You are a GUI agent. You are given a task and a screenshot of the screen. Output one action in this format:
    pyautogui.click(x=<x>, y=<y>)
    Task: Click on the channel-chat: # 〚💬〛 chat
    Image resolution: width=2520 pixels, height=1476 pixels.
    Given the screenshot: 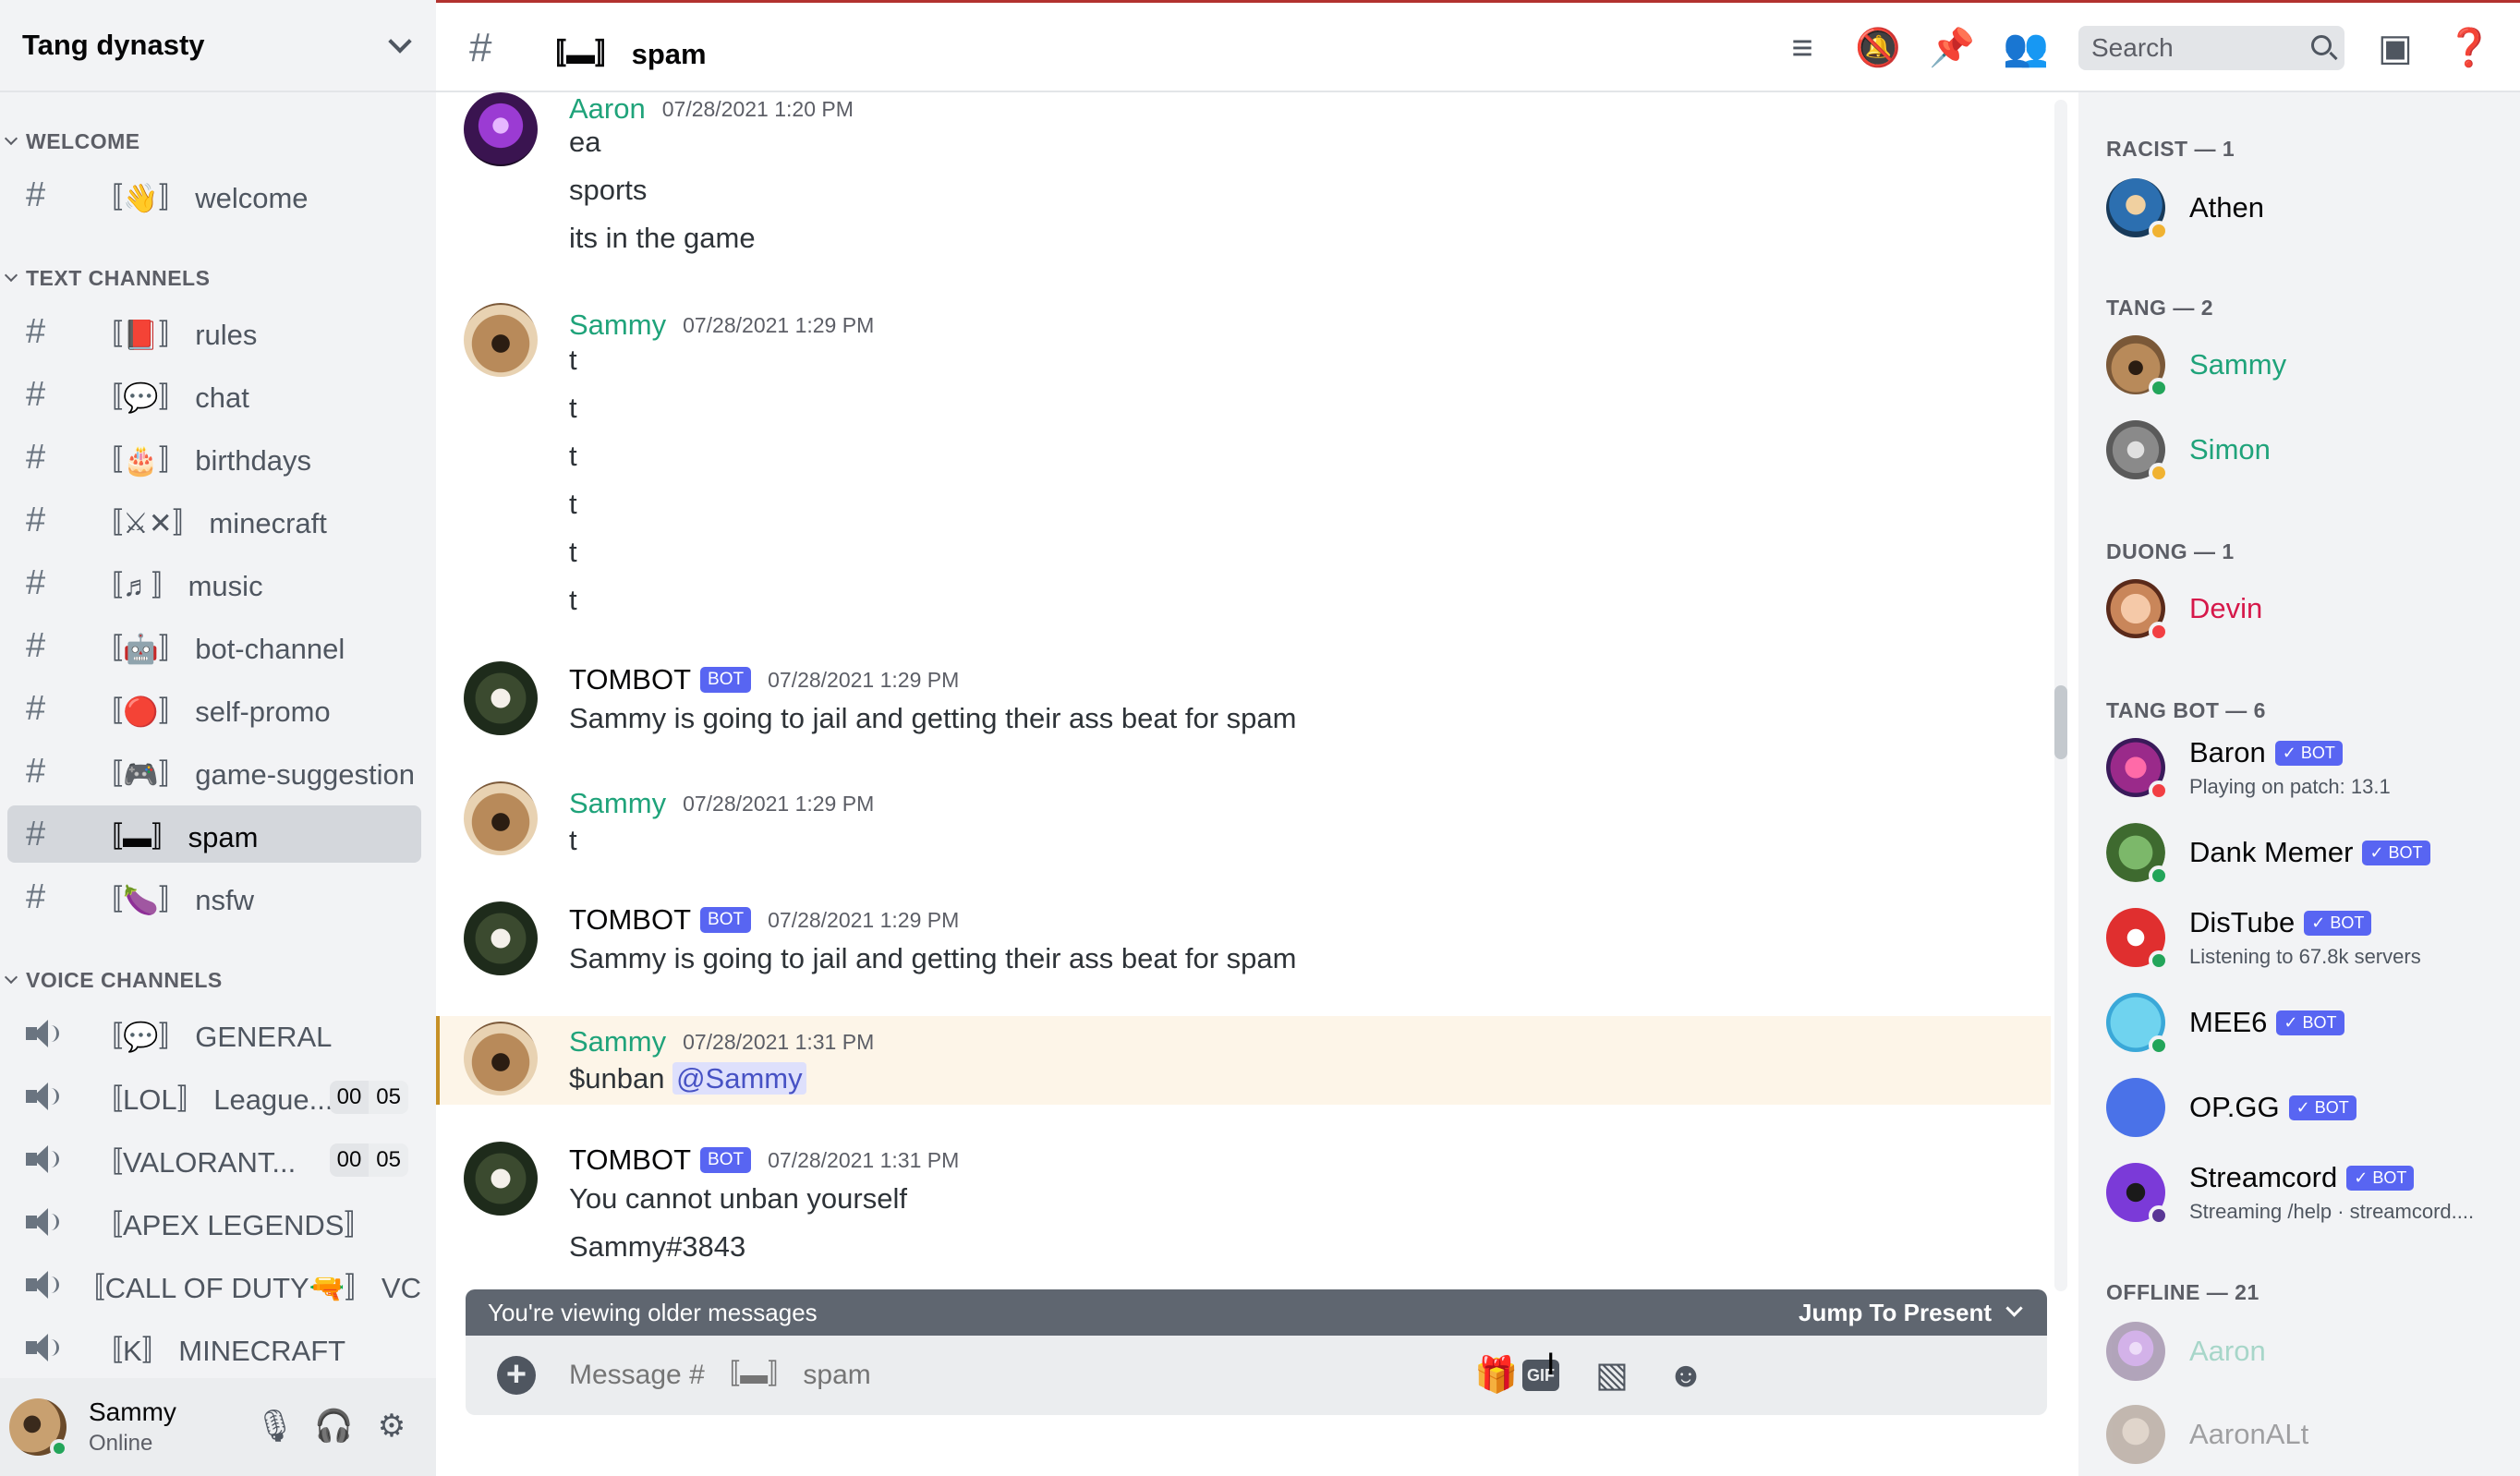 What is the action you would take?
    pyautogui.click(x=214, y=394)
    